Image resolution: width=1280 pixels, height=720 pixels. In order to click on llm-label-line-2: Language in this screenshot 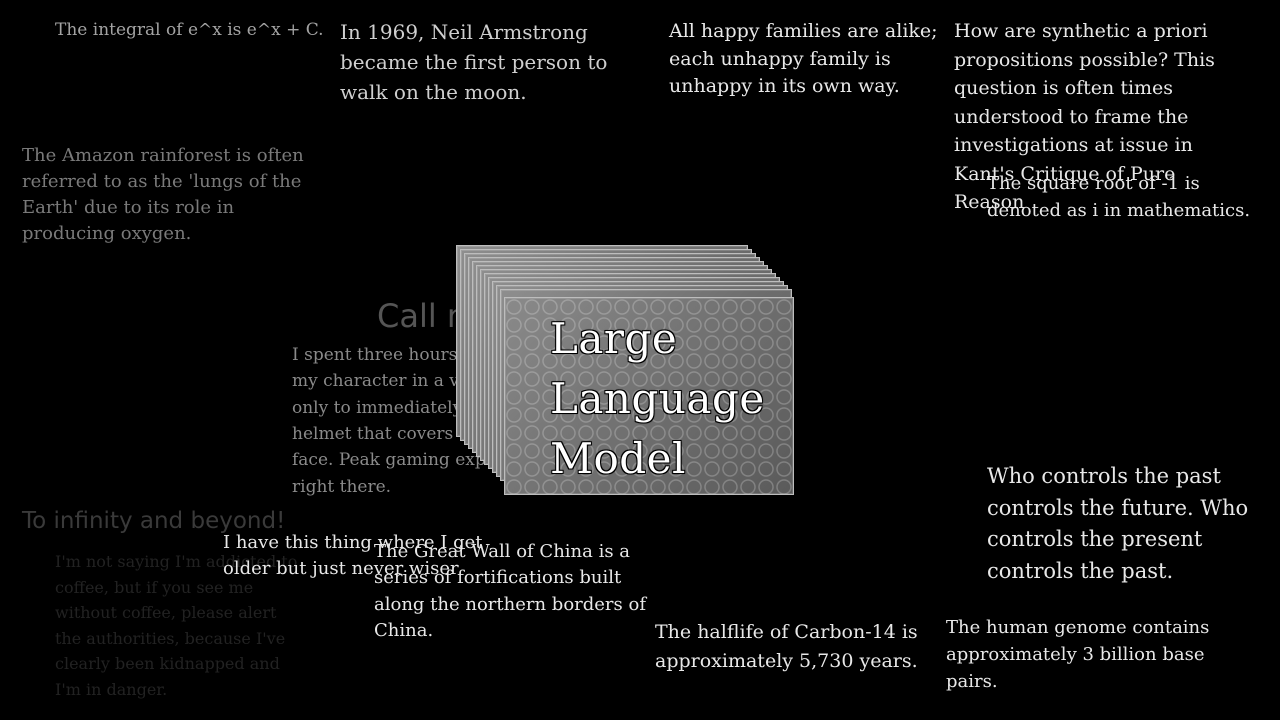, I will do `click(657, 398)`.